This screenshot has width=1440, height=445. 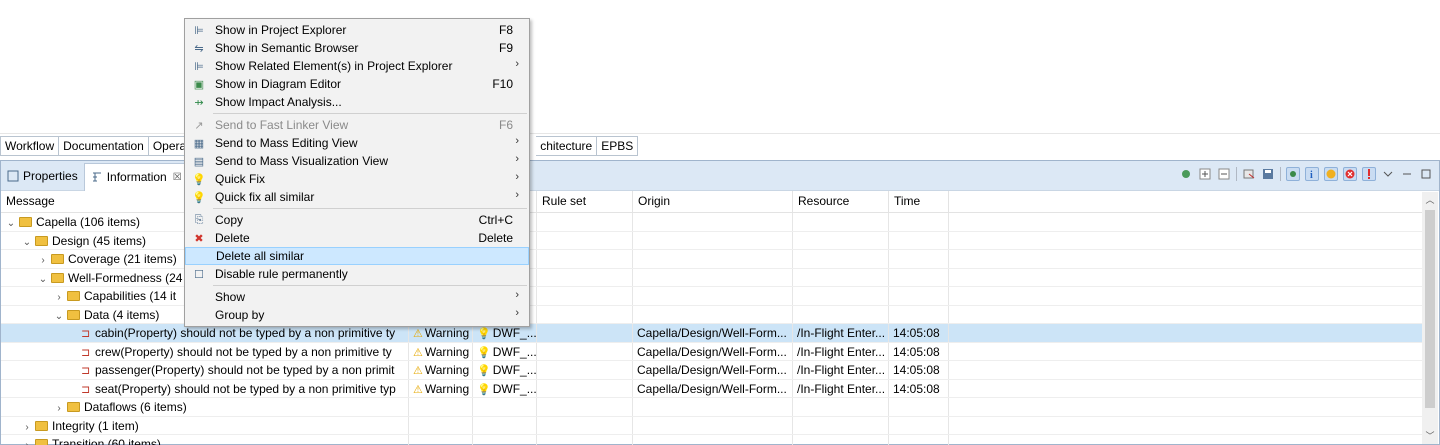 I want to click on filter-toggle-icon, so click(x=1293, y=174).